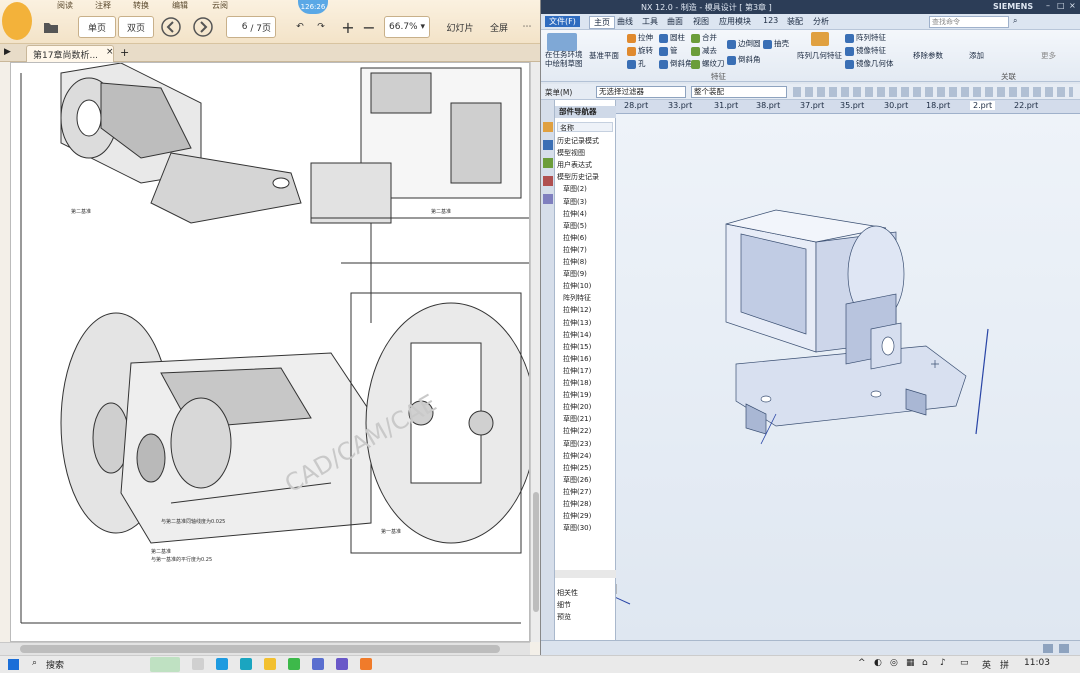 Image resolution: width=1080 pixels, height=673 pixels. I want to click on dependencies-panel: 相关性, so click(567, 593).